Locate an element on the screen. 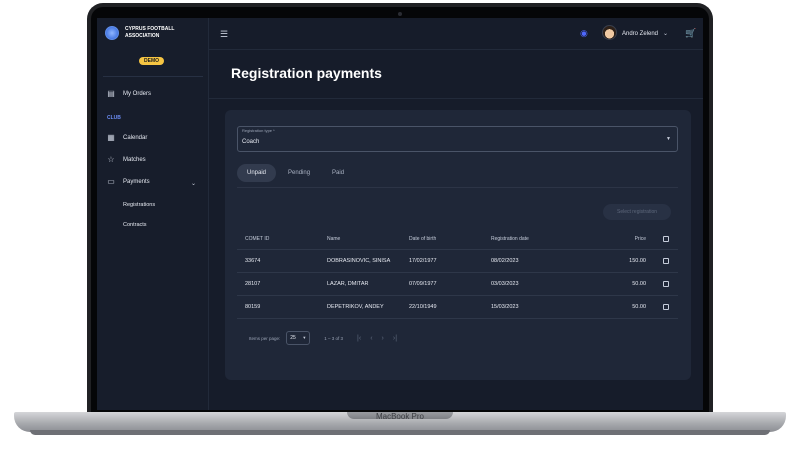 The height and width of the screenshot is (464, 800). sidebar-item-calendar: ▦ Calendar is located at coordinates (127, 138).